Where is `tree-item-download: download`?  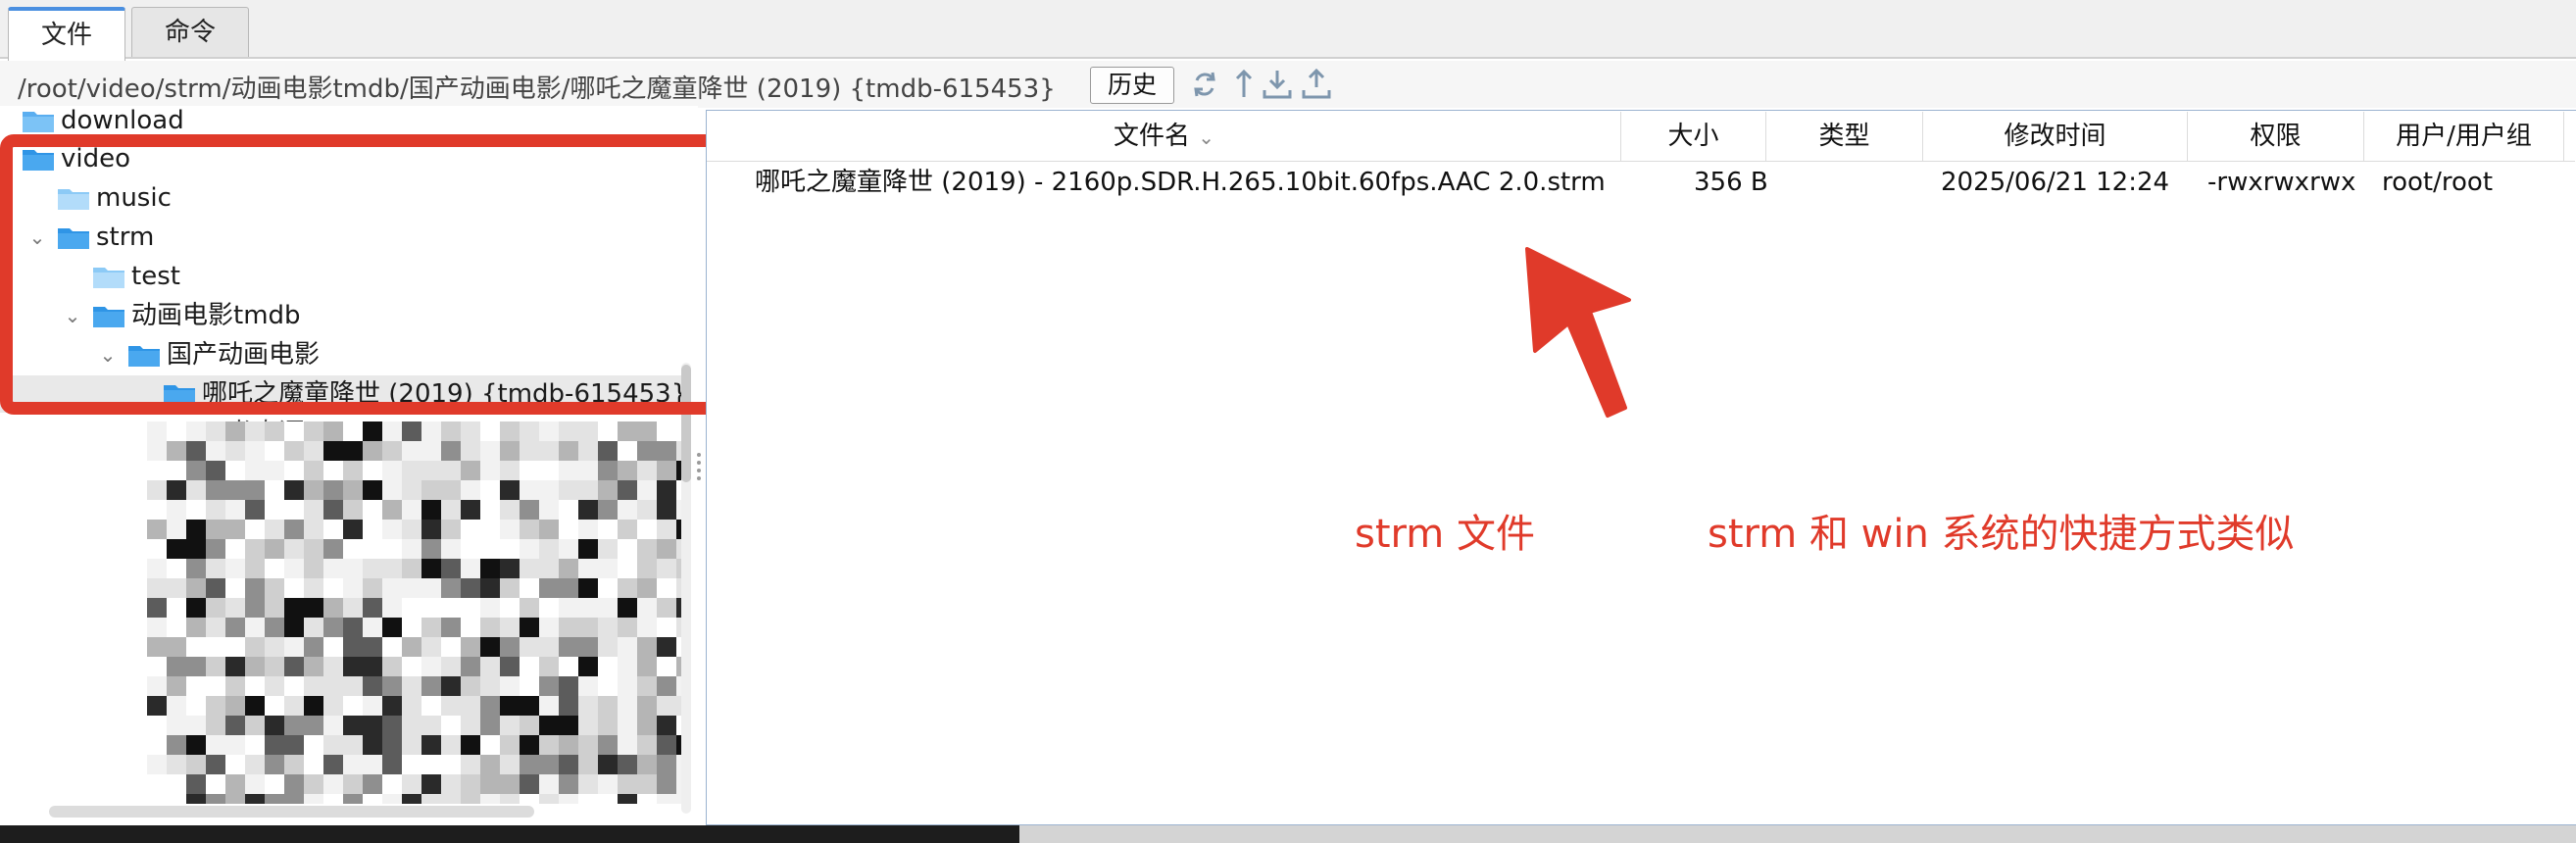
tree-item-download: download is located at coordinates (343, 121).